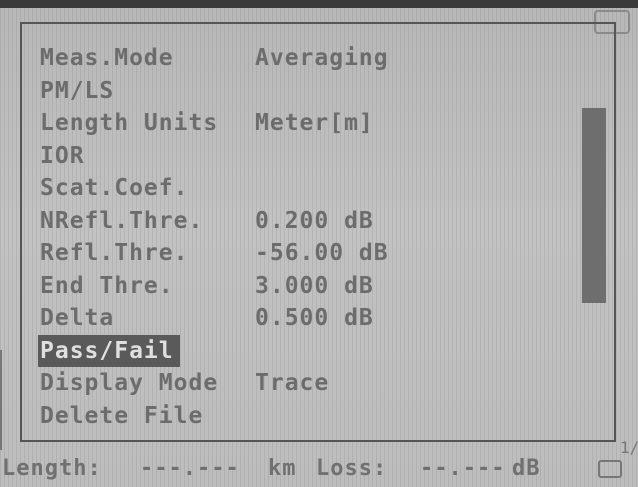  Describe the element at coordinates (629, 447) in the screenshot. I see `page-indicator: 1/2` at that location.